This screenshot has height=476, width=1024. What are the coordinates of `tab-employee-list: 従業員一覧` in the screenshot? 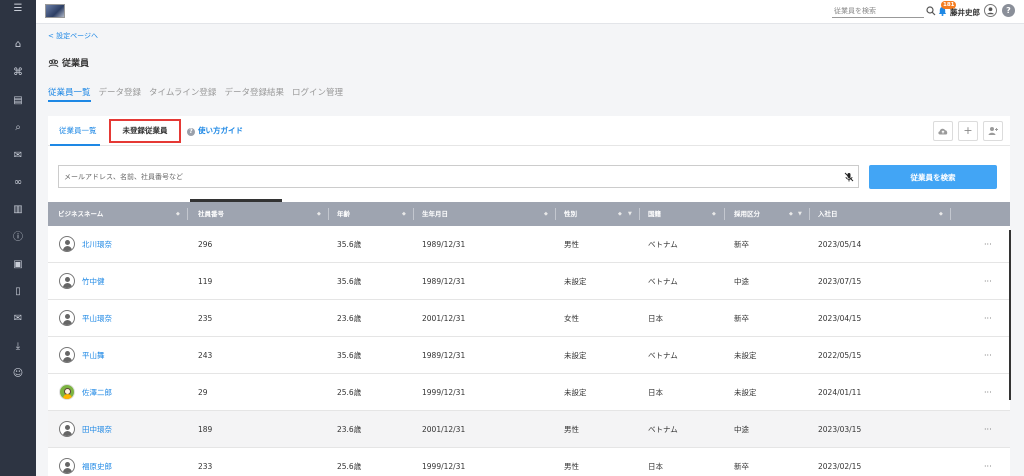 It's located at (69, 94).